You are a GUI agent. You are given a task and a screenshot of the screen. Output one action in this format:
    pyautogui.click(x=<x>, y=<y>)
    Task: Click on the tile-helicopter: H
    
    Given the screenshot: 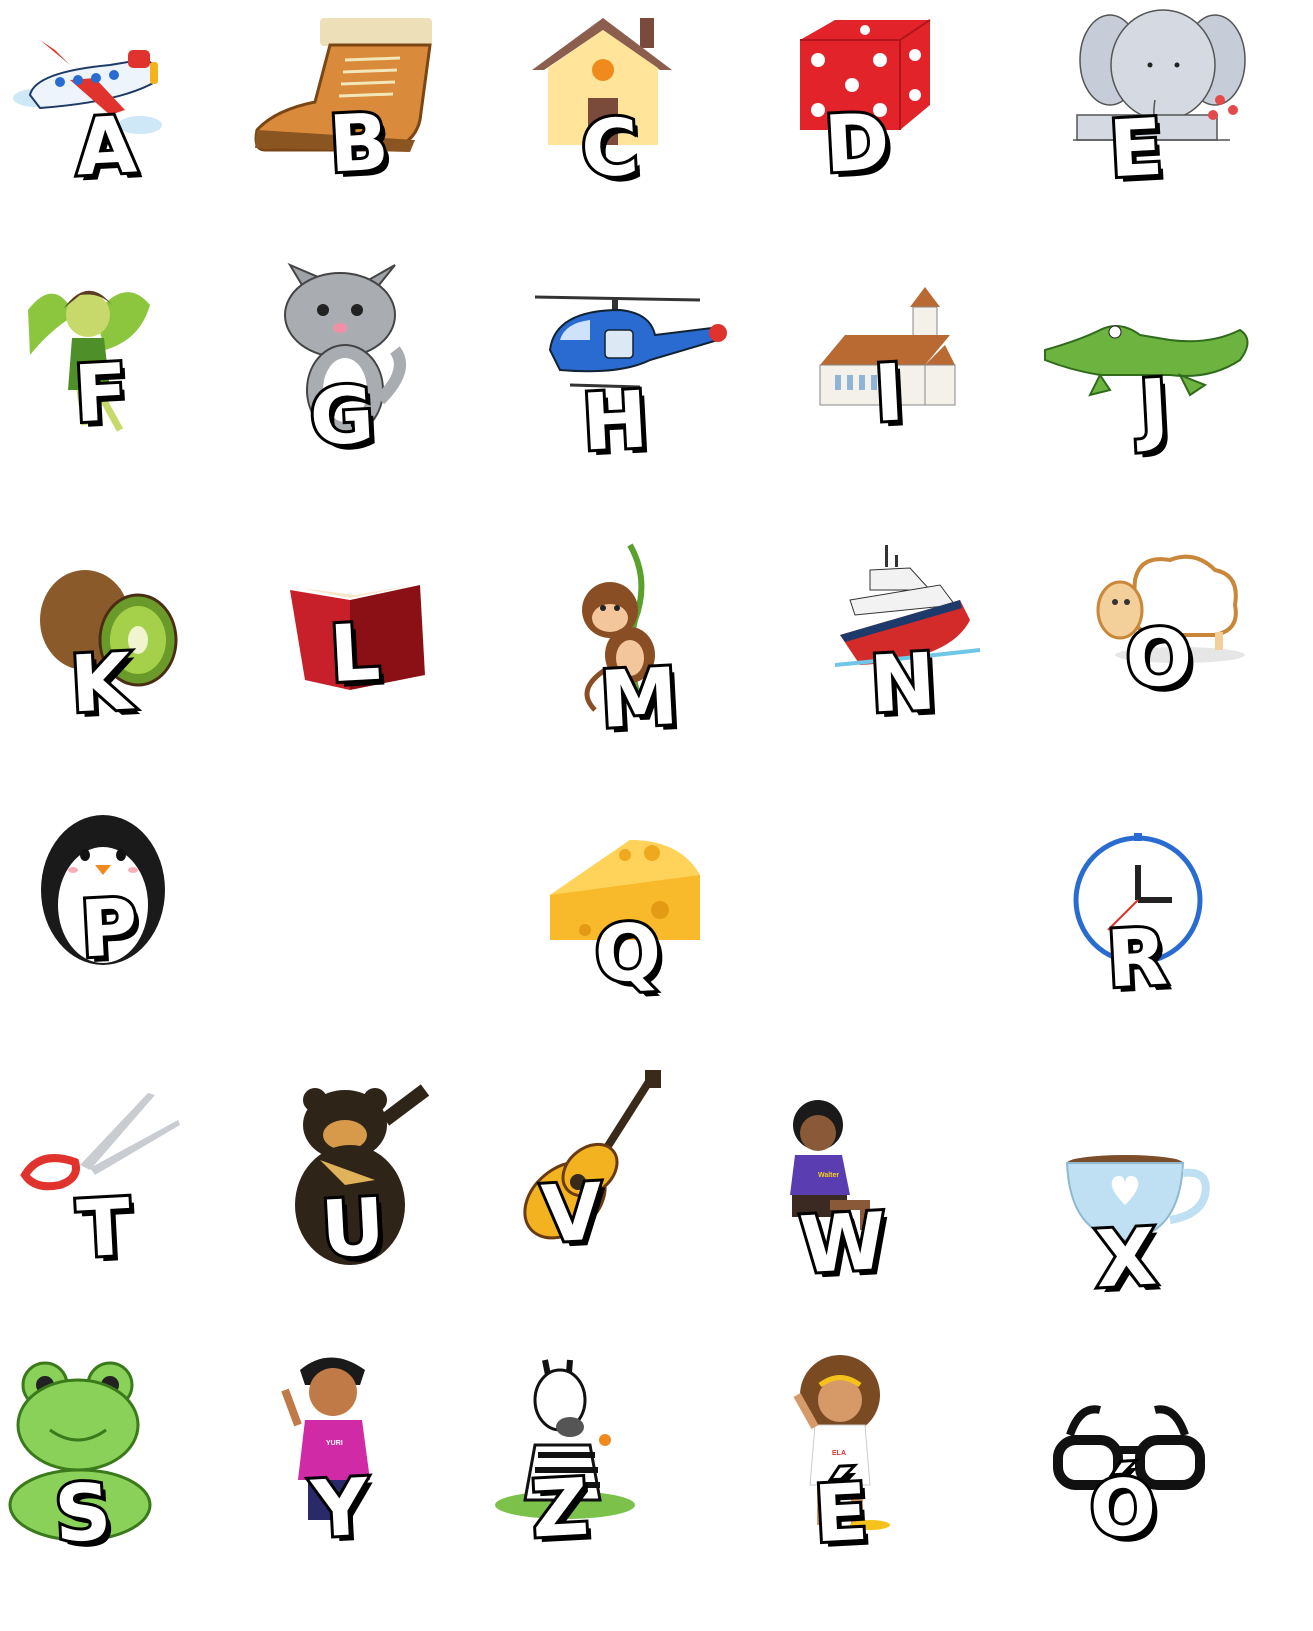 What is the action you would take?
    pyautogui.click(x=630, y=400)
    